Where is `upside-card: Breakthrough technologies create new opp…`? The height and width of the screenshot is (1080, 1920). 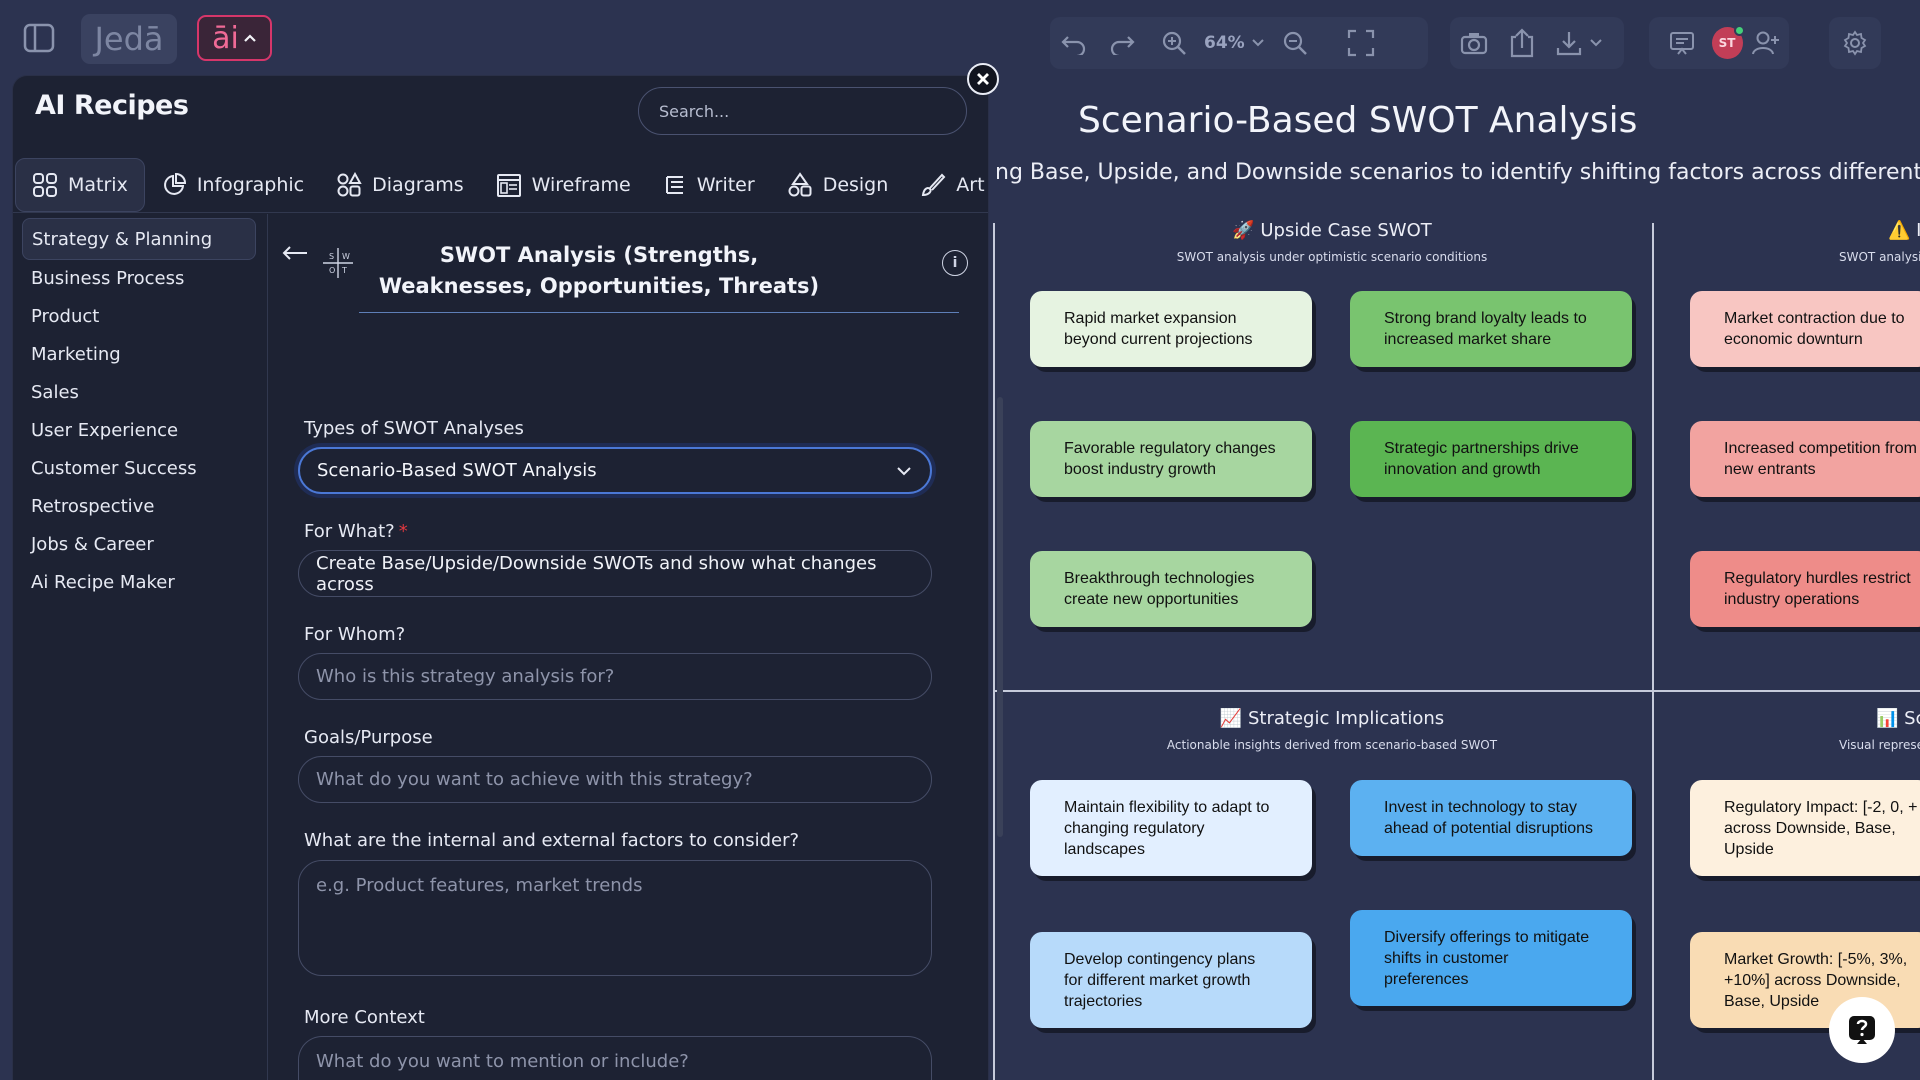 upside-card: Breakthrough technologies create new opp… is located at coordinates (1171, 589).